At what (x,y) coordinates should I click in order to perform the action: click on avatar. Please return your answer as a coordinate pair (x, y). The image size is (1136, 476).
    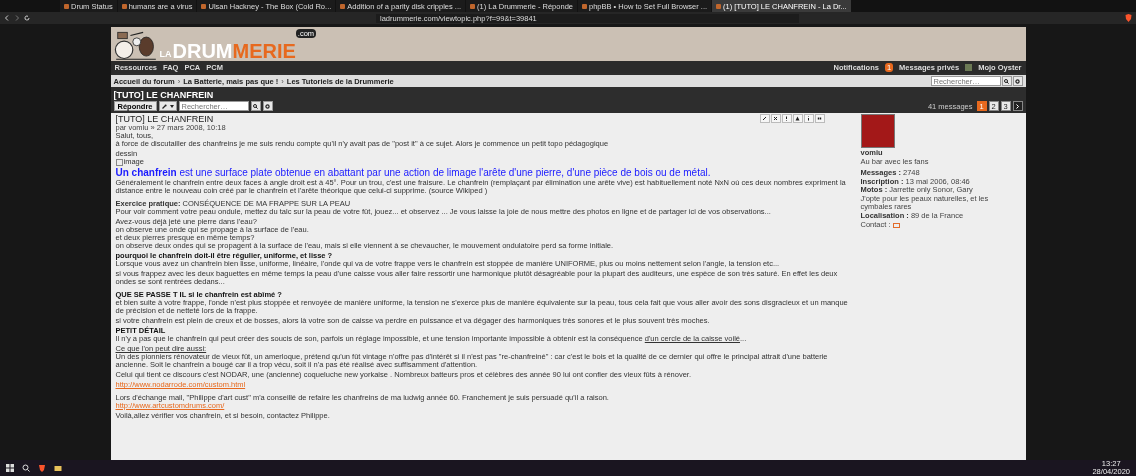
    Looking at the image, I should click on (877, 131).